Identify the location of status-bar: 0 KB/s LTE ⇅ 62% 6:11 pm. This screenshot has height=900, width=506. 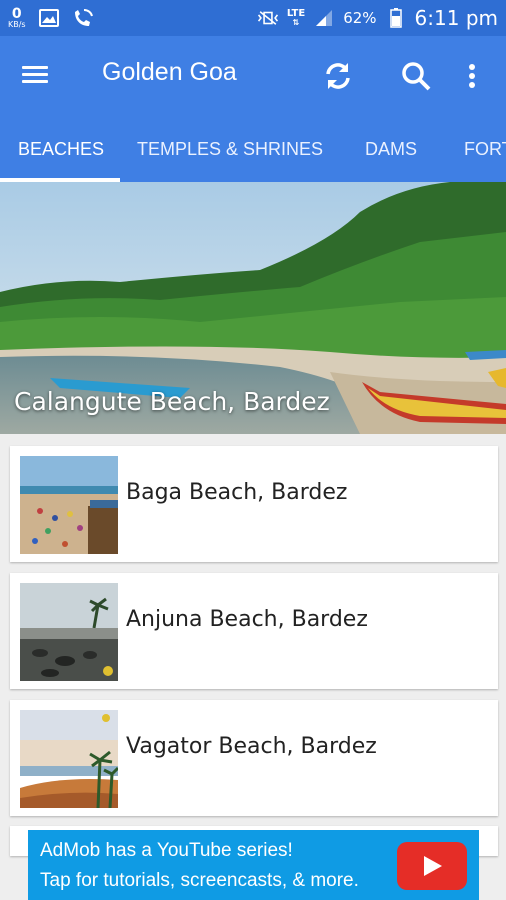
(253, 18).